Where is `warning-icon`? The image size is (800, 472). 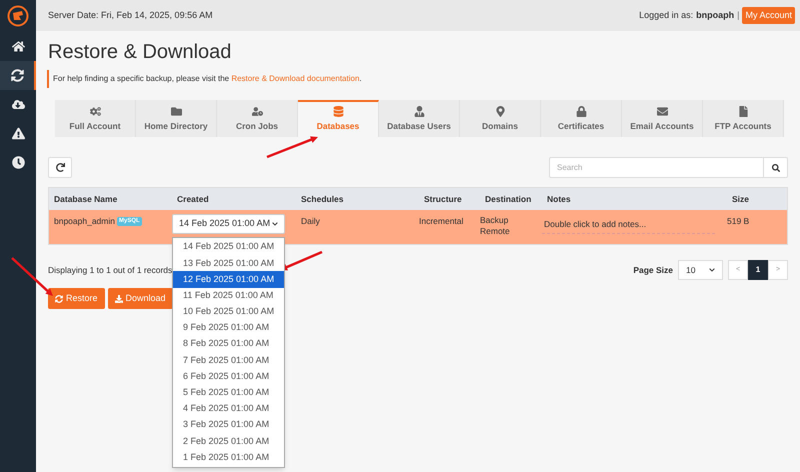
warning-icon is located at coordinates (18, 133).